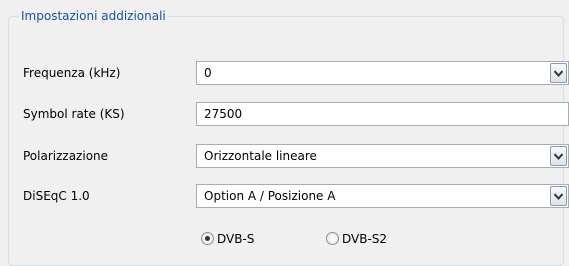 This screenshot has height=266, width=569. I want to click on polarization-value: Orizzontale lineare, so click(260, 156).